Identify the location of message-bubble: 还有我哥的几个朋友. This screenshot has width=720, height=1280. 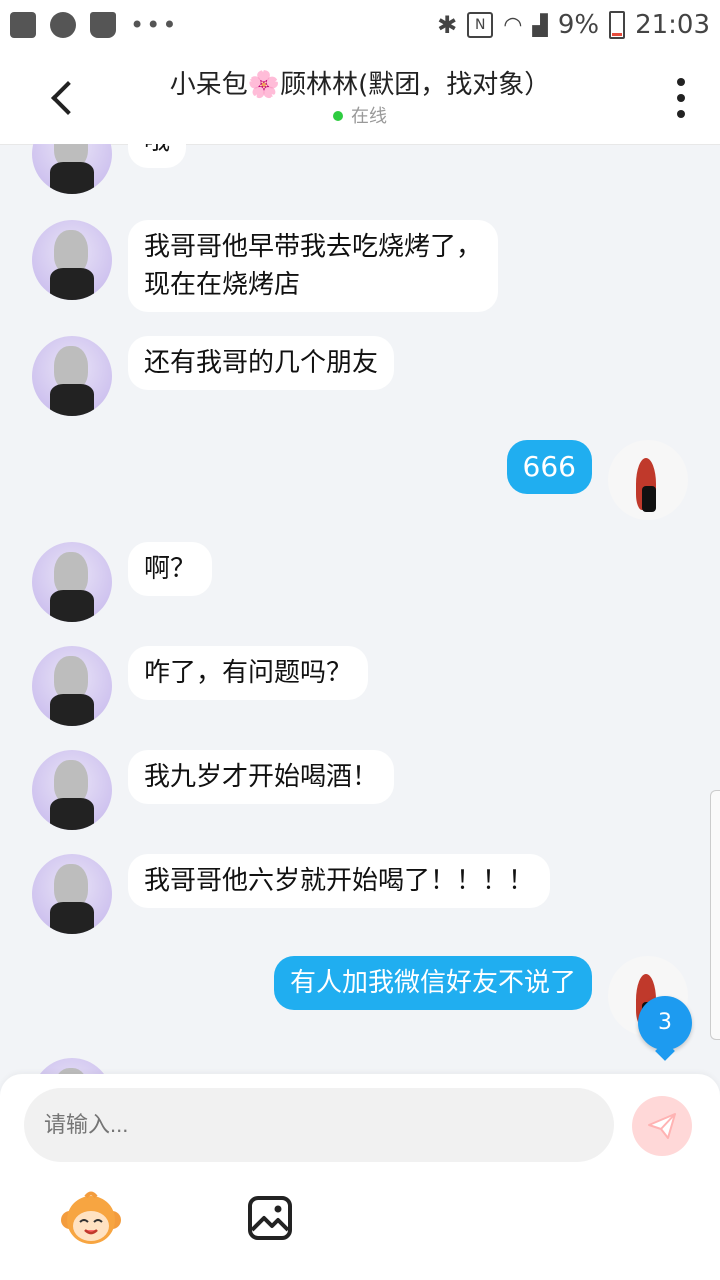
(261, 363).